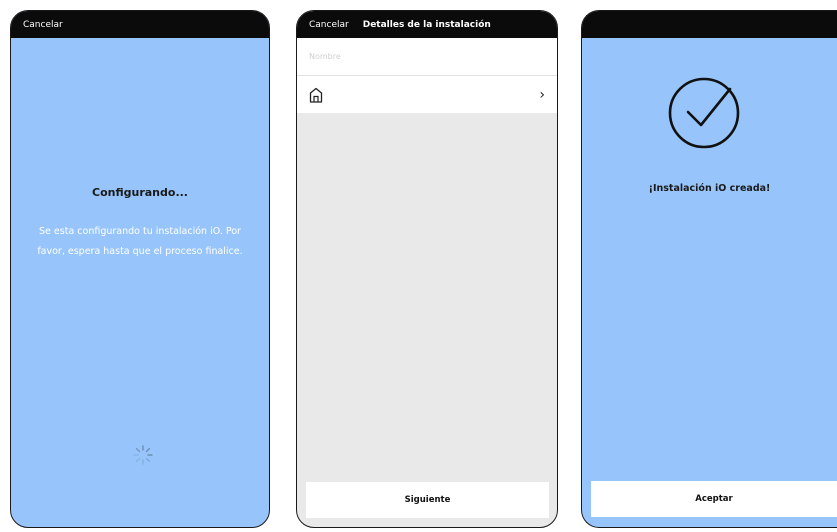  I want to click on house-icon, so click(316, 95).